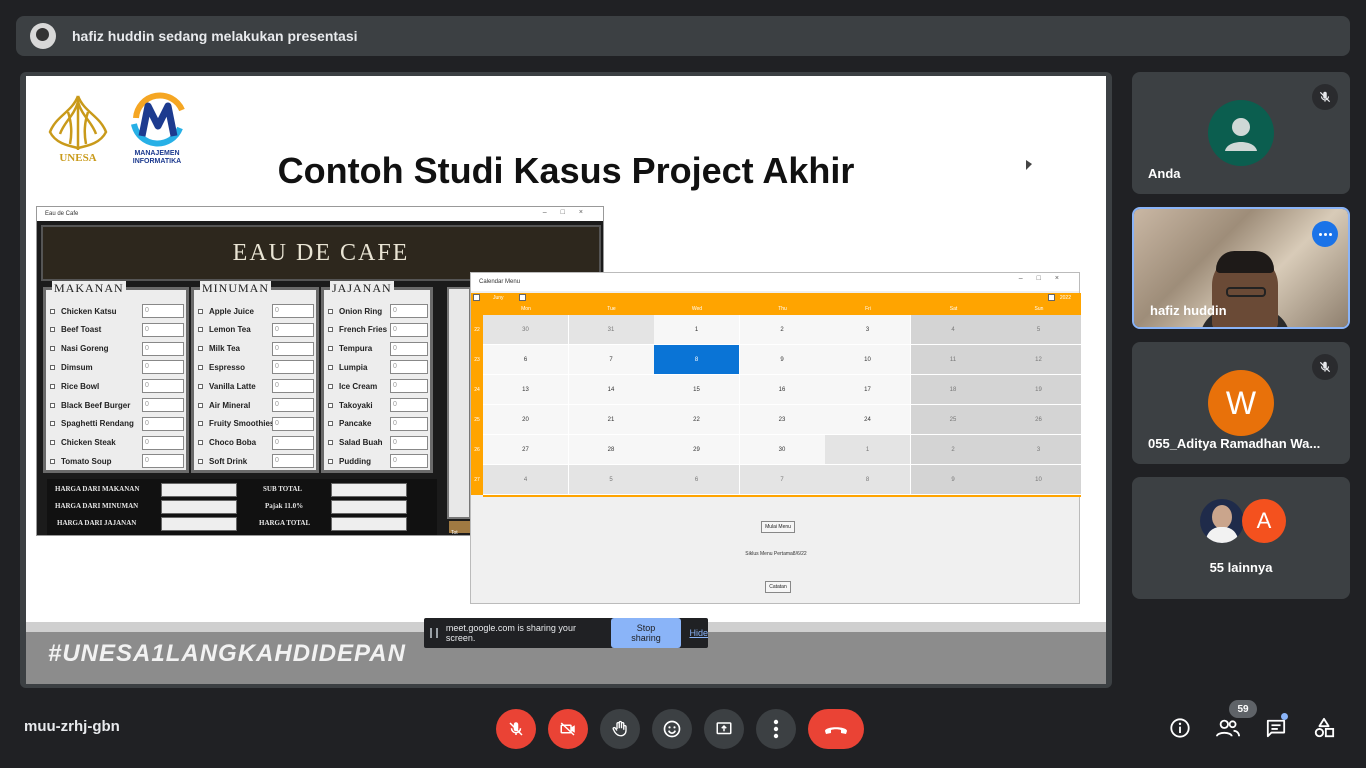  I want to click on raise-hand-button, so click(620, 729).